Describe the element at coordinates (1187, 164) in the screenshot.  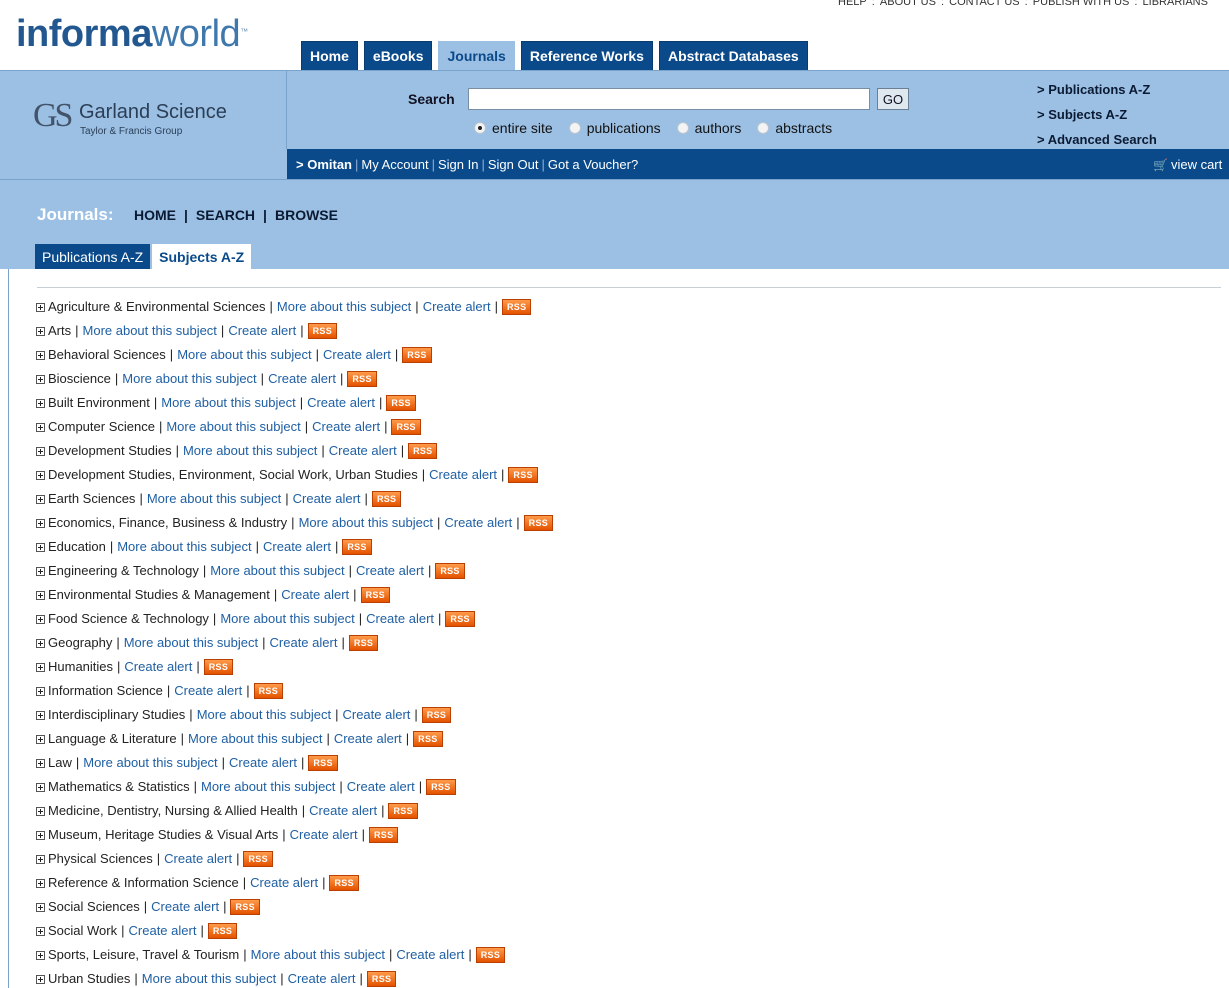
I see `view-cart-link: 🛒 view cart` at that location.